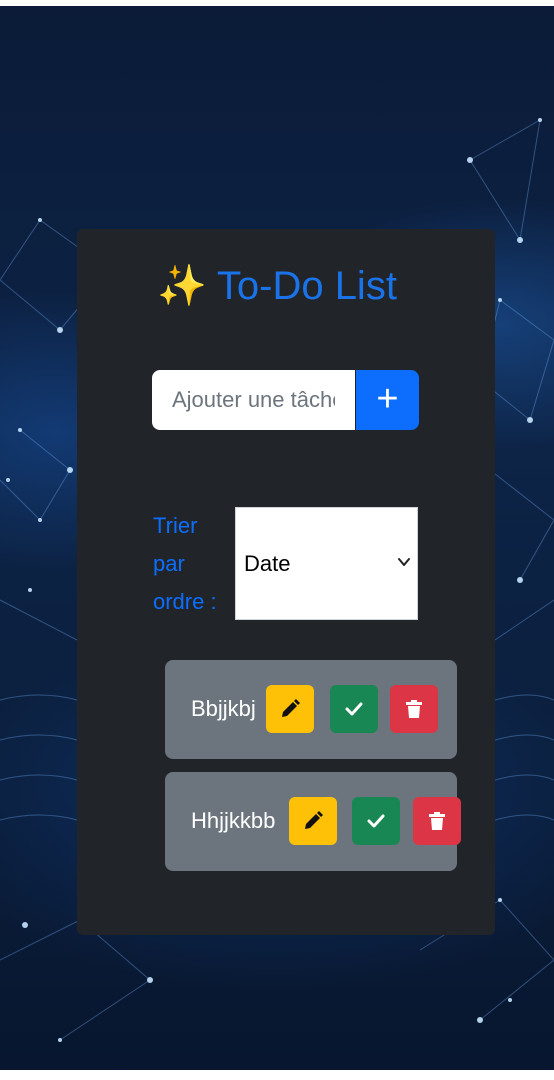 This screenshot has width=554, height=1080. Describe the element at coordinates (233, 820) in the screenshot. I see `task-text: Hhjjkkbb` at that location.